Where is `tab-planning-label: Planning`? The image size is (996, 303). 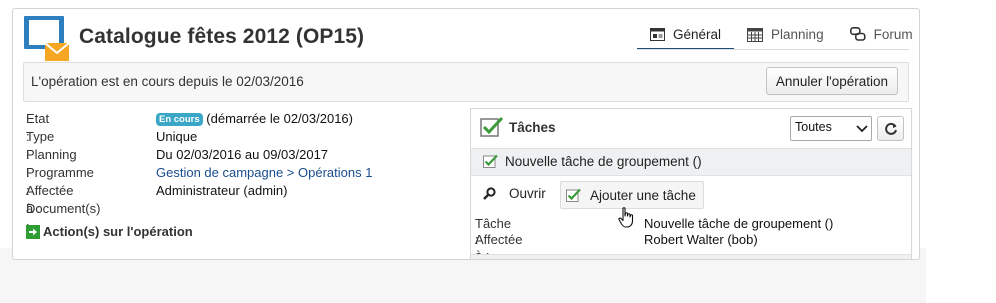
tab-planning-label: Planning is located at coordinates (797, 34).